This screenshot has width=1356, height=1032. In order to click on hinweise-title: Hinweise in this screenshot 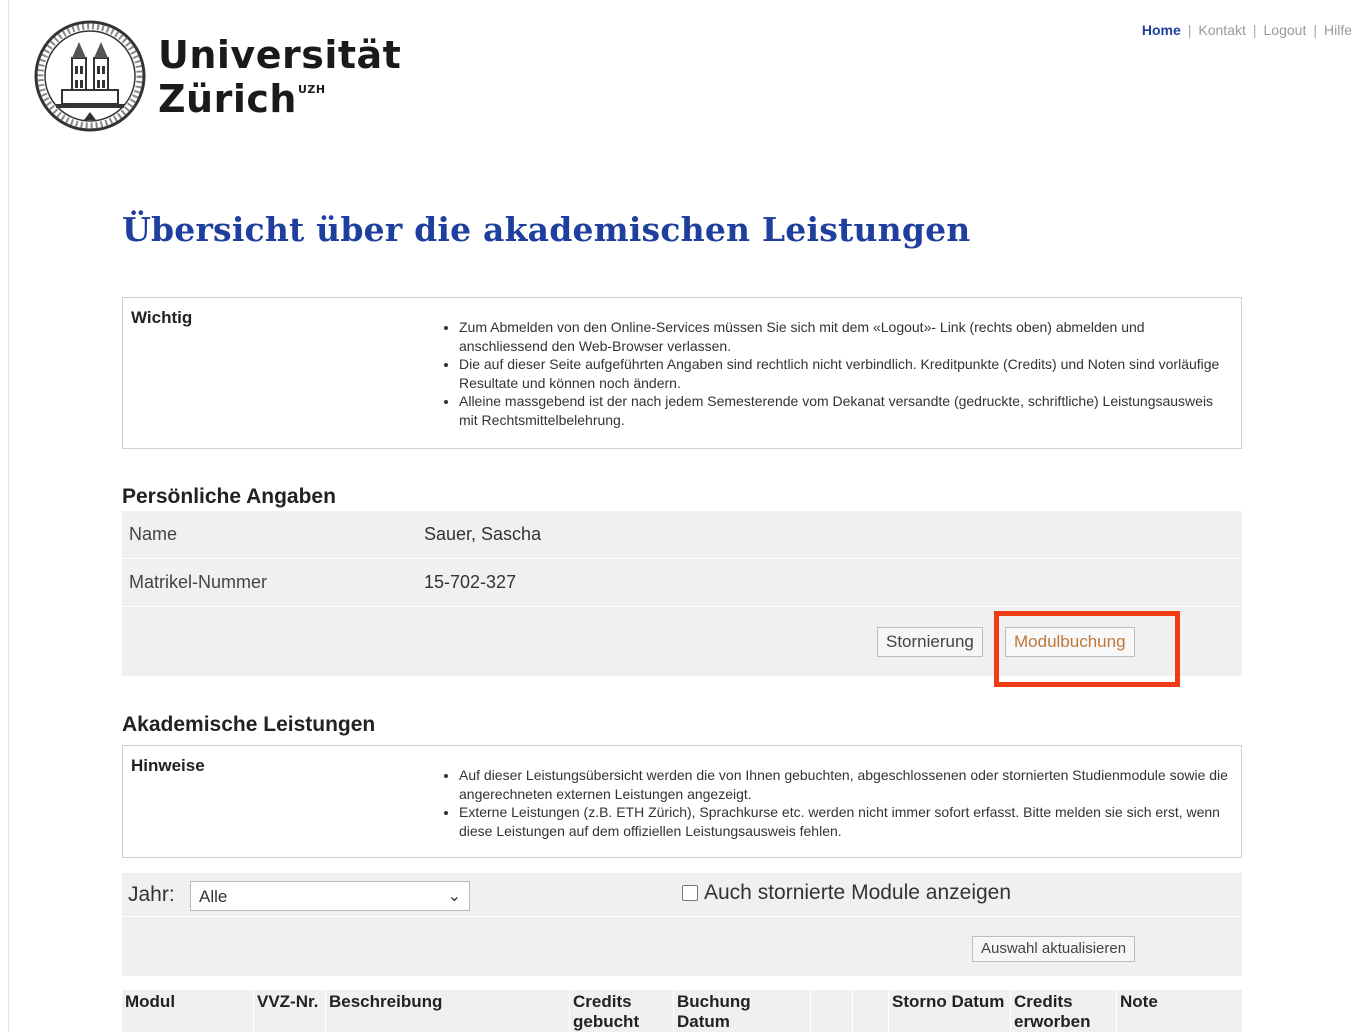, I will do `click(168, 765)`.